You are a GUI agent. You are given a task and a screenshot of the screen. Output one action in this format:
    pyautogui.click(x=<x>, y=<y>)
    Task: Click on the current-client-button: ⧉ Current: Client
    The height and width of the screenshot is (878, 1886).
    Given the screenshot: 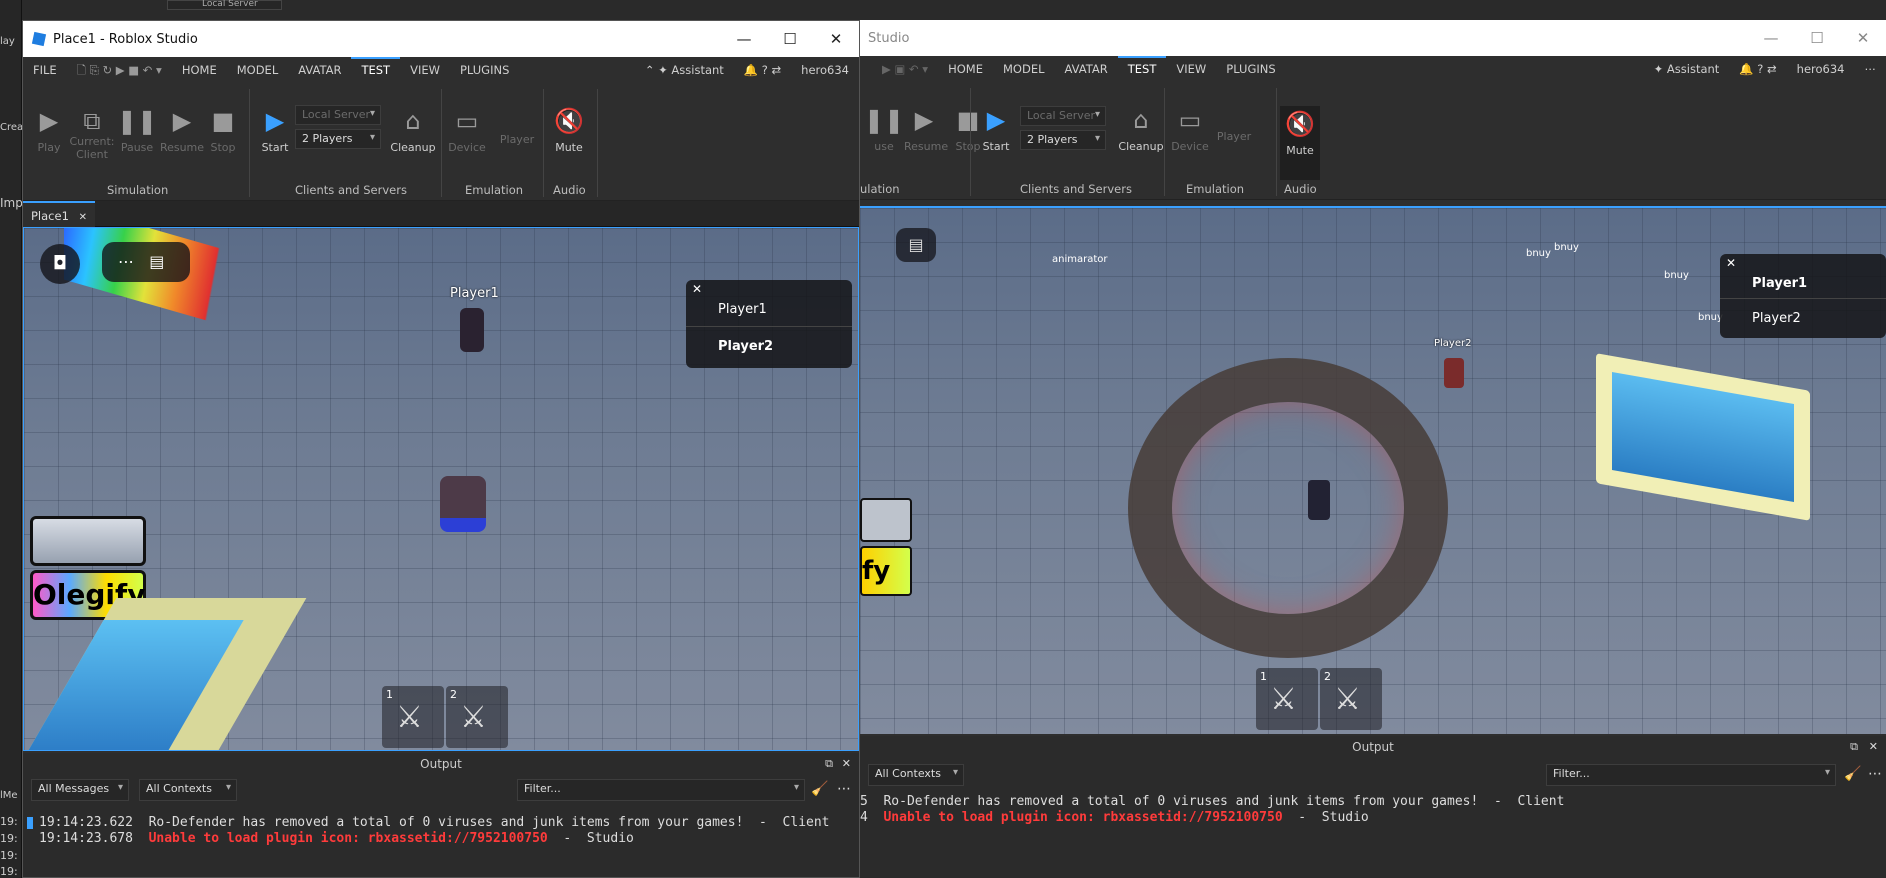 What is the action you would take?
    pyautogui.click(x=92, y=134)
    